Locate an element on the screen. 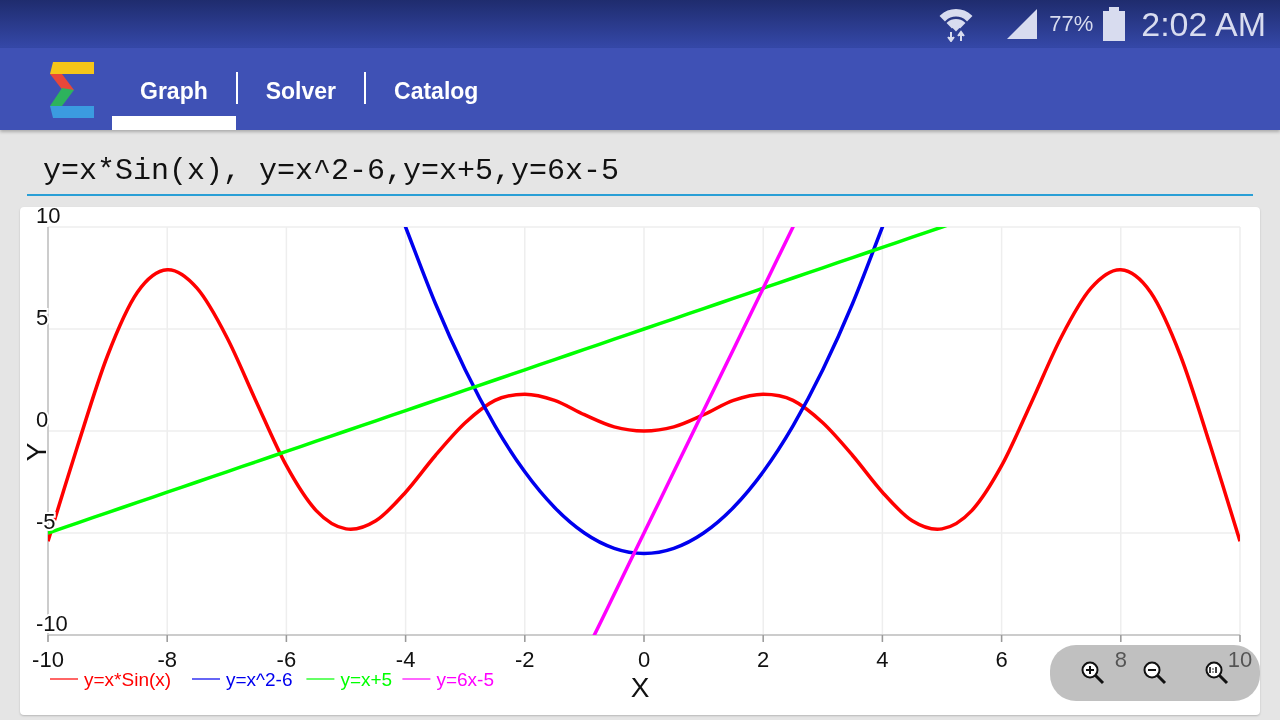 This screenshot has width=1280, height=720. zoom-in-icon is located at coordinates (1093, 673).